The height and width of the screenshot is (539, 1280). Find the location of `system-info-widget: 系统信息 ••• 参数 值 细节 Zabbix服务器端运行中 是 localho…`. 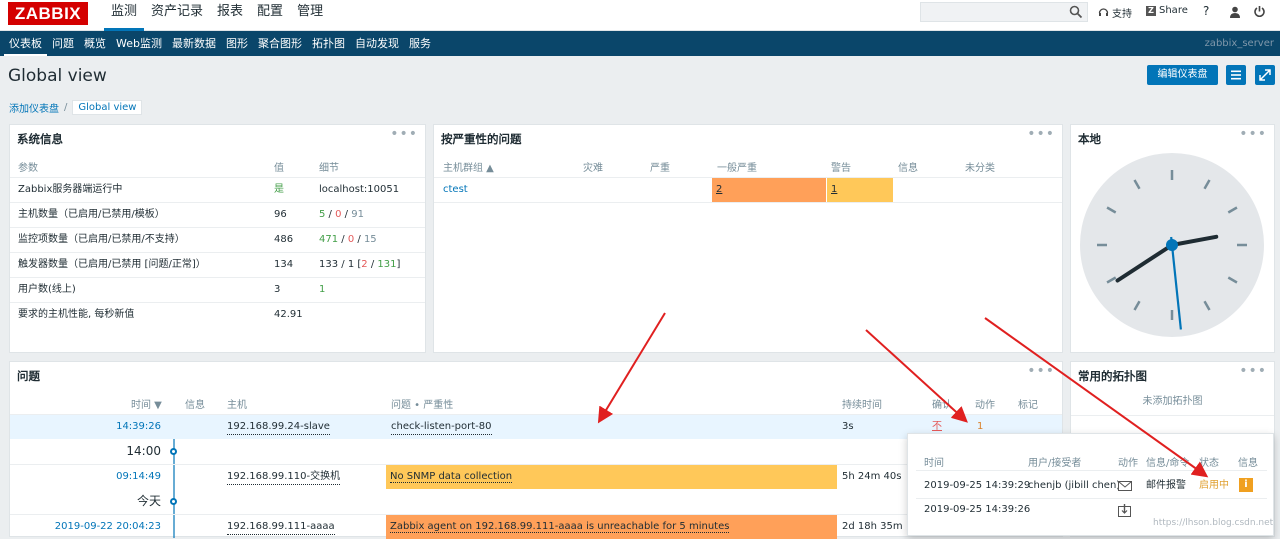

system-info-widget: 系统信息 ••• 参数 值 细节 Zabbix服务器端运行中 是 localho… is located at coordinates (217, 238).